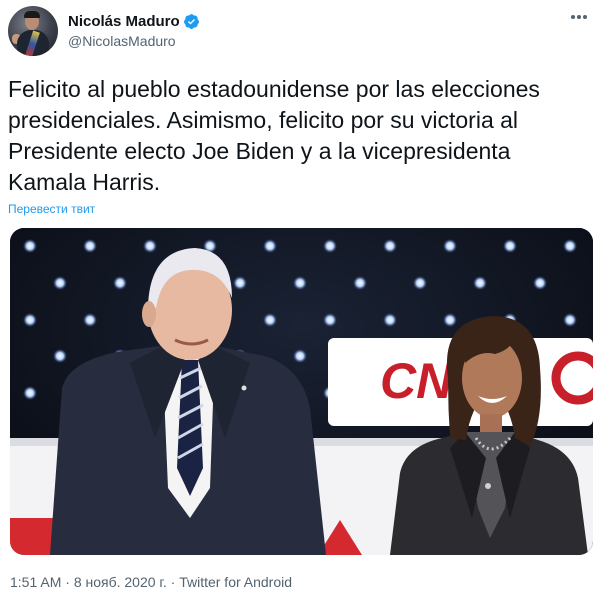 The width and height of the screenshot is (600, 610). Describe the element at coordinates (134, 41) in the screenshot. I see `username: @NicolasMaduro` at that location.